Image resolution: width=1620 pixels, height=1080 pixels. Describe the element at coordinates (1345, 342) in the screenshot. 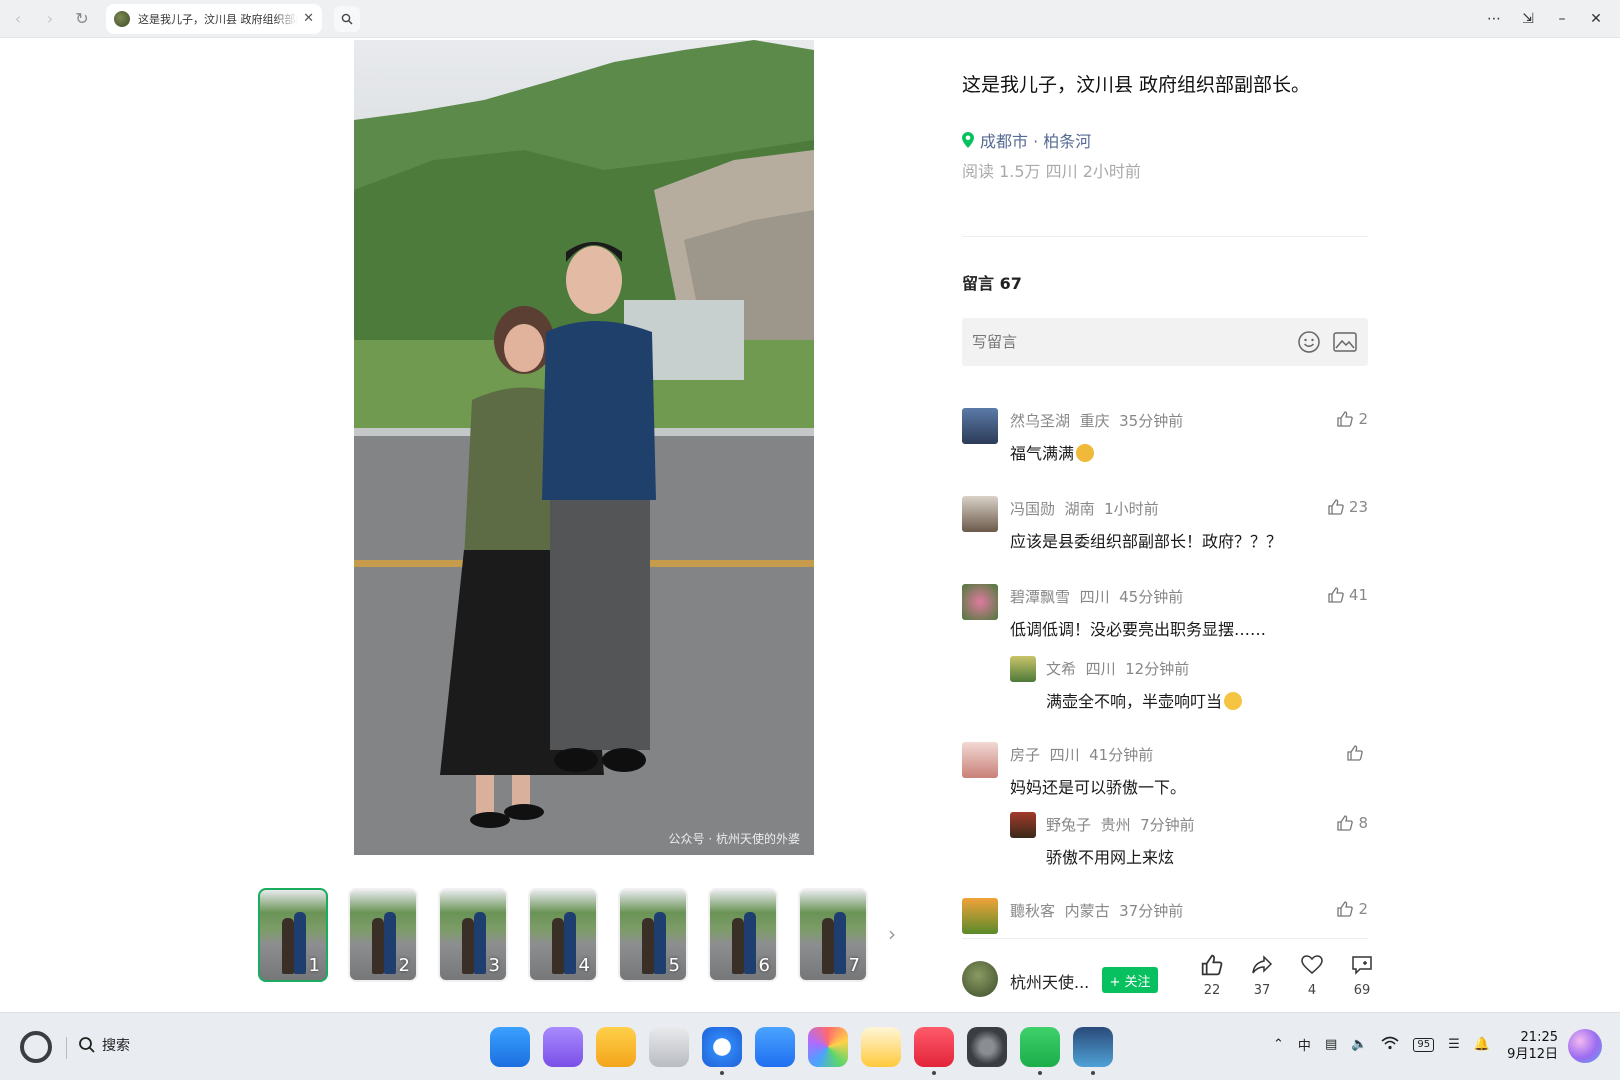

I see `image-icon` at that location.